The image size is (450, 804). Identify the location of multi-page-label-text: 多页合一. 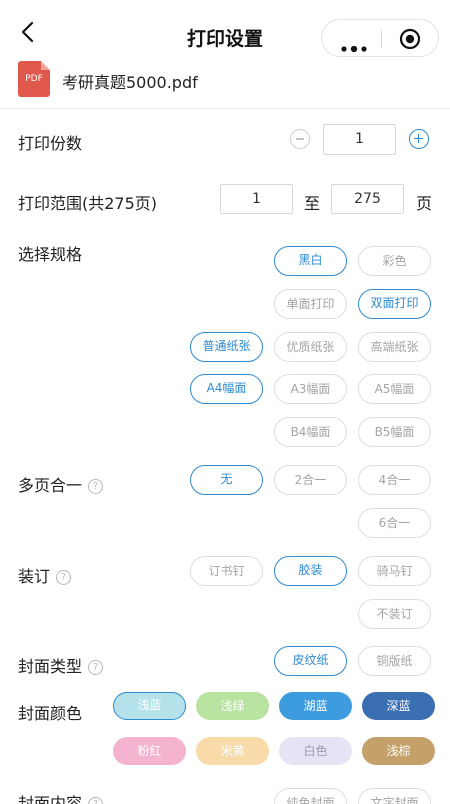
(50, 485).